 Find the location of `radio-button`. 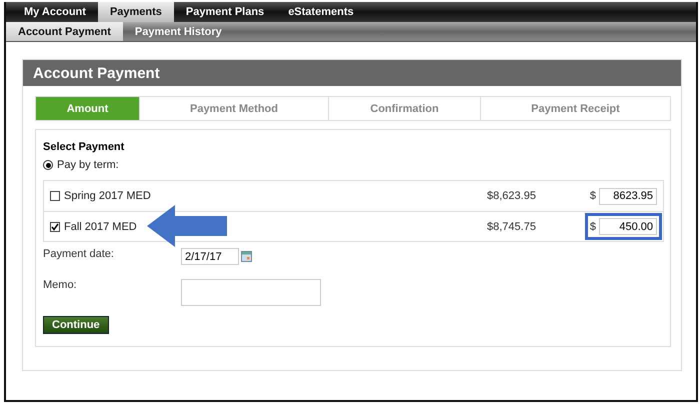

radio-button is located at coordinates (48, 165).